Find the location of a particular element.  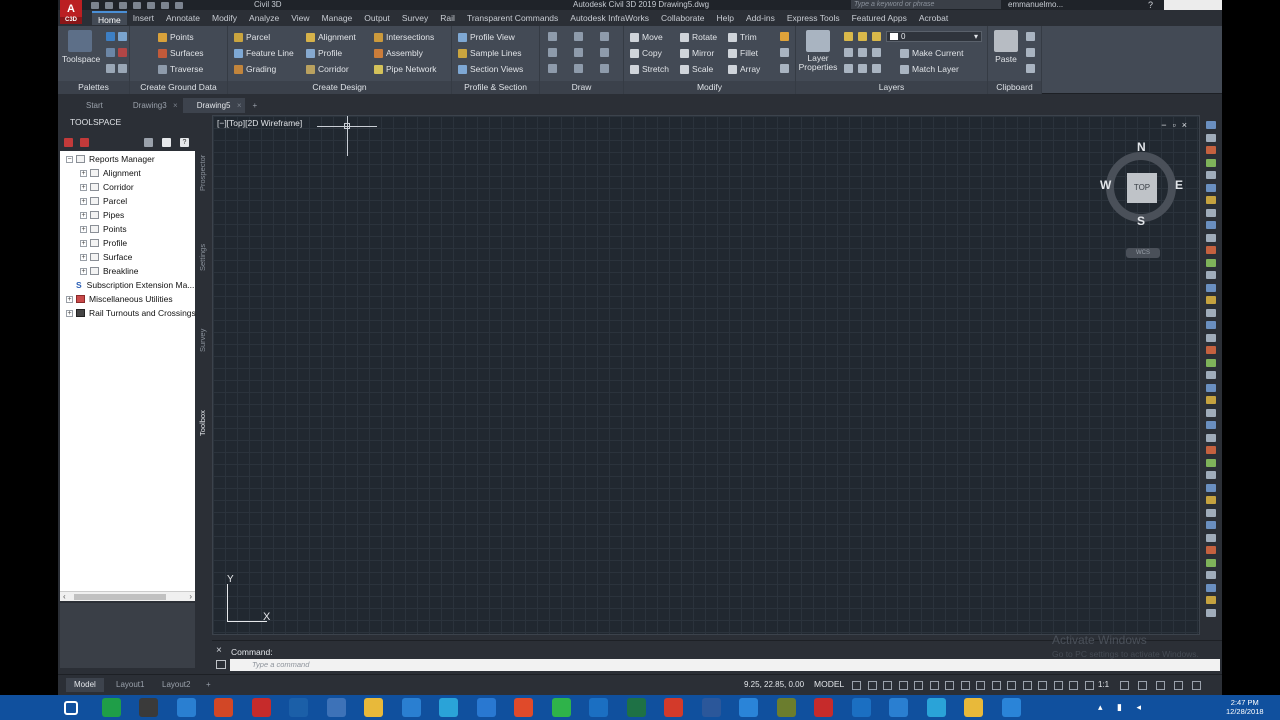

compass-south: S is located at coordinates (1141, 221).